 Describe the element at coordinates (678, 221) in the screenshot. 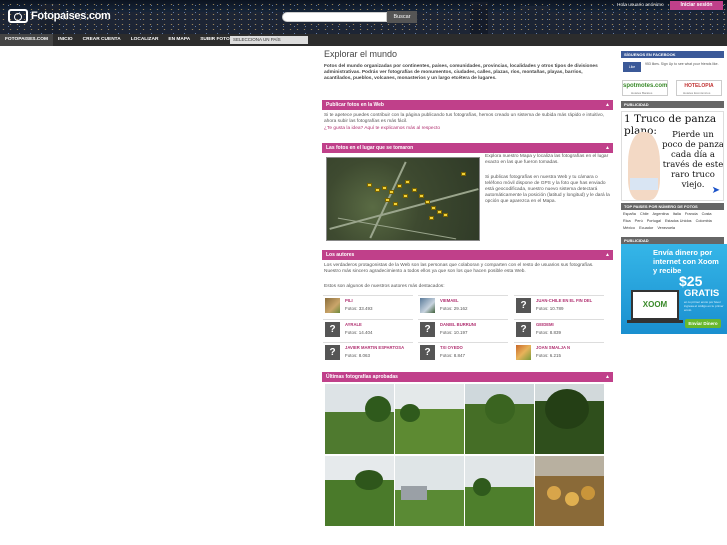

I see `country-link: Estados Unidos` at that location.